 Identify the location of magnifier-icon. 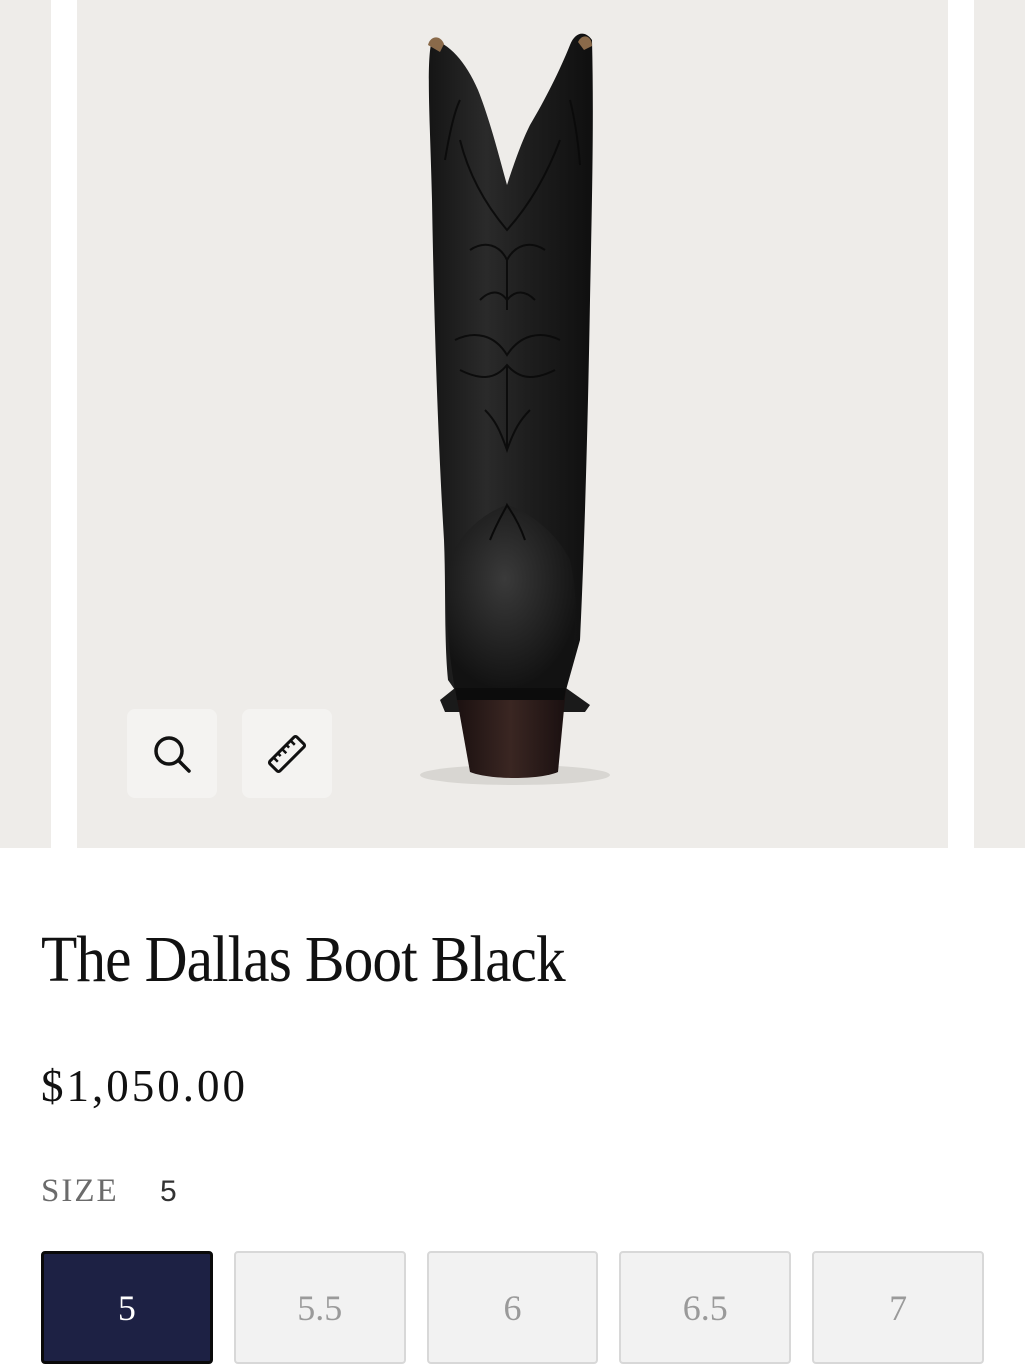
(172, 754).